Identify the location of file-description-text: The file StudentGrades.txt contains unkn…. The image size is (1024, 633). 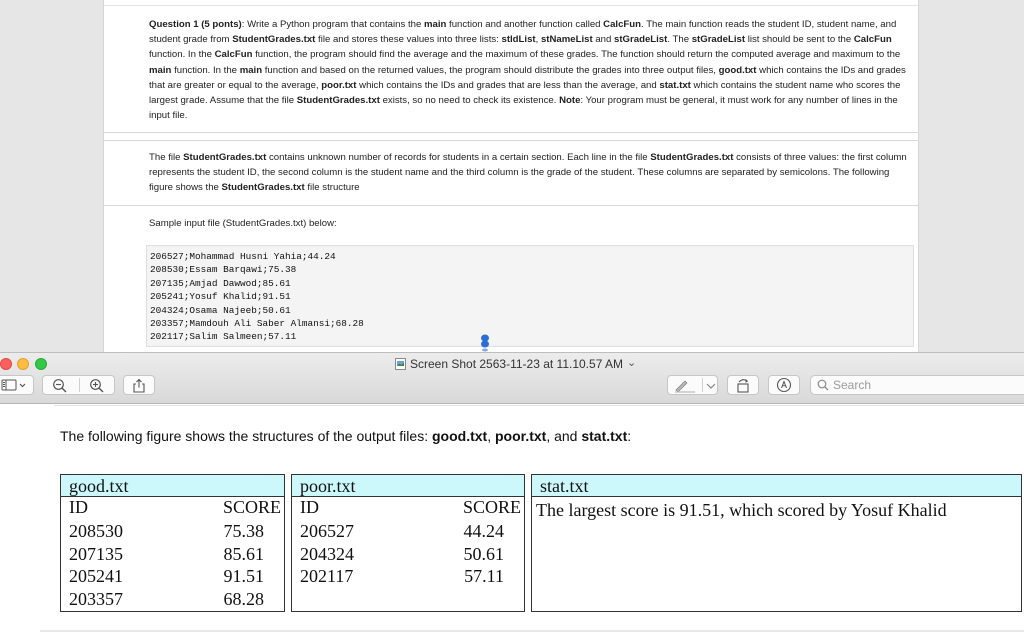
(528, 173).